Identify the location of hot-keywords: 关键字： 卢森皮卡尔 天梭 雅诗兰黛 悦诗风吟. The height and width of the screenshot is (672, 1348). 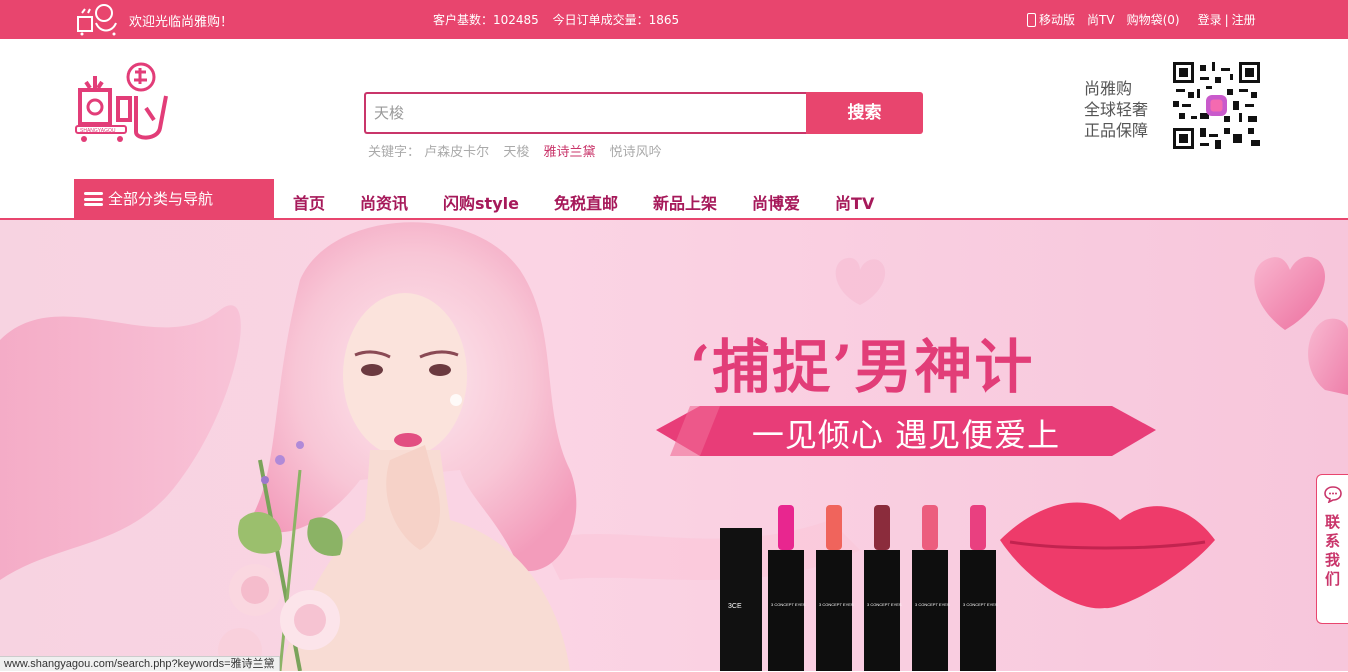
(520, 150).